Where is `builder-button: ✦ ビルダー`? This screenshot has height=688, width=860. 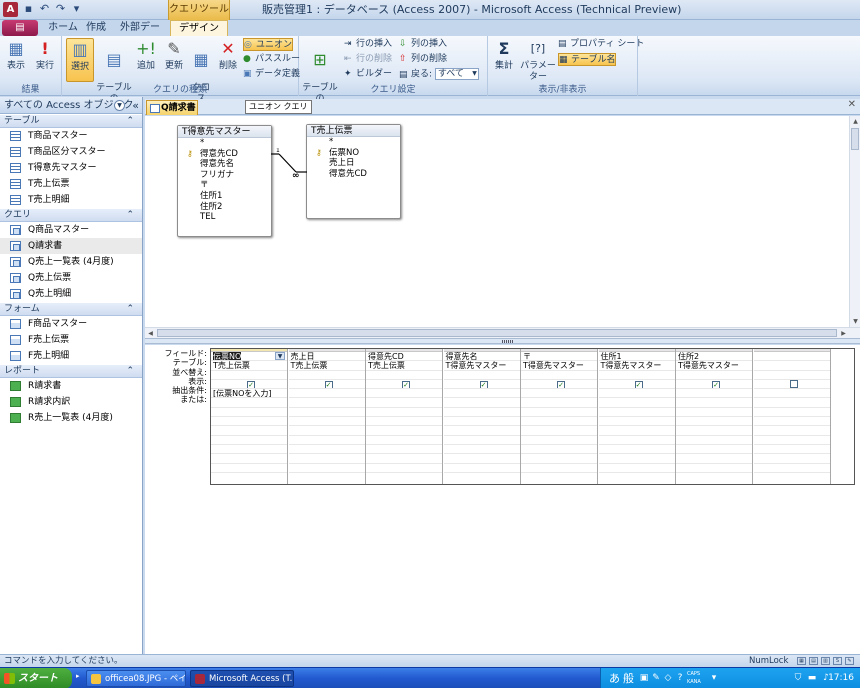
builder-button: ✦ ビルダー is located at coordinates (368, 74).